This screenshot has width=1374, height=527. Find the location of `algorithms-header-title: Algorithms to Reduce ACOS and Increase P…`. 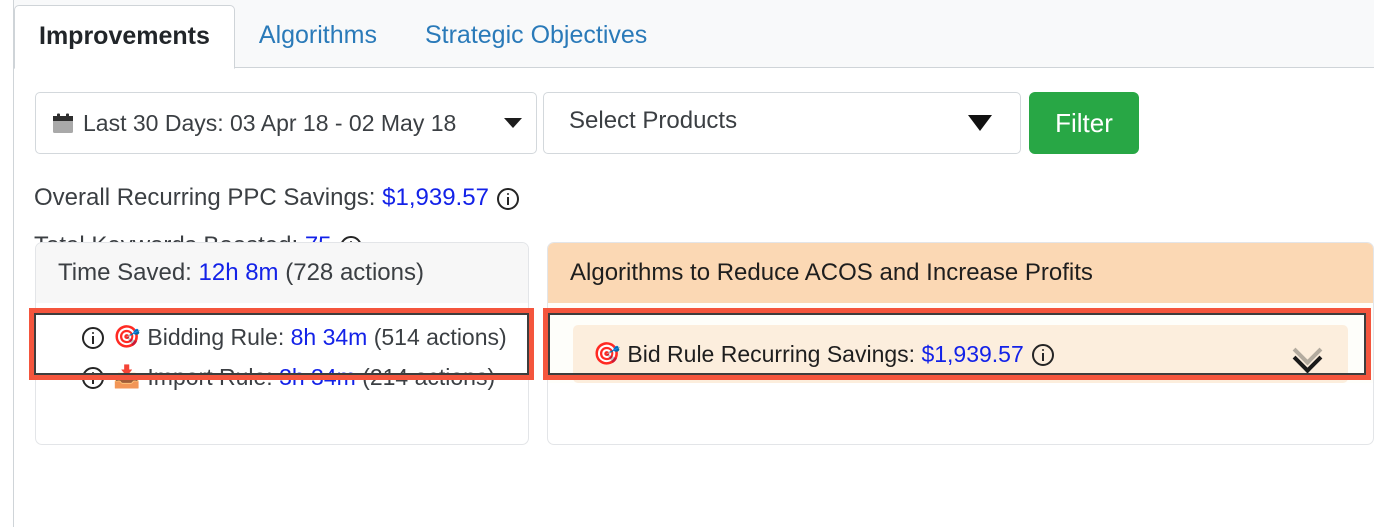

algorithms-header-title: Algorithms to Reduce ACOS and Increase P… is located at coordinates (831, 272).